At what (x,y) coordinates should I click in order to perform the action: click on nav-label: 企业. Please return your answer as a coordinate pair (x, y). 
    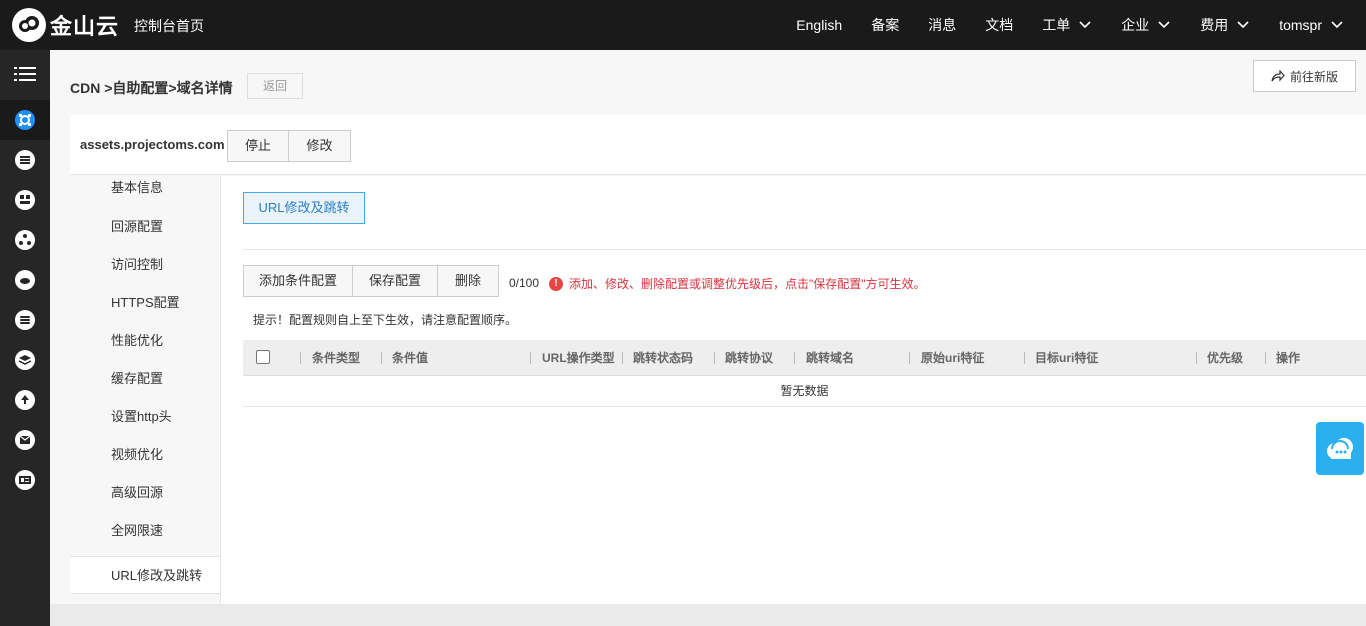
    Looking at the image, I should click on (1135, 25).